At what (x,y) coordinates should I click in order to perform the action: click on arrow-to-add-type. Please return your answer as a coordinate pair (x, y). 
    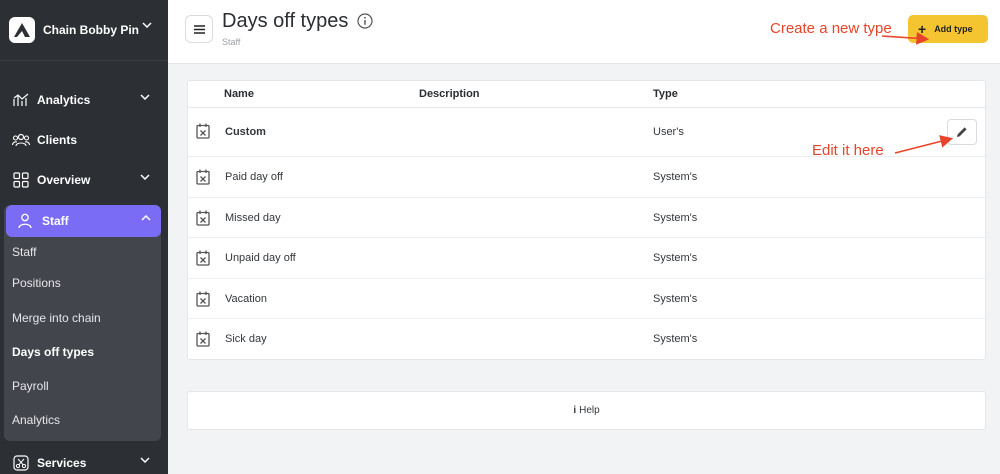
    Looking at the image, I should click on (905, 38).